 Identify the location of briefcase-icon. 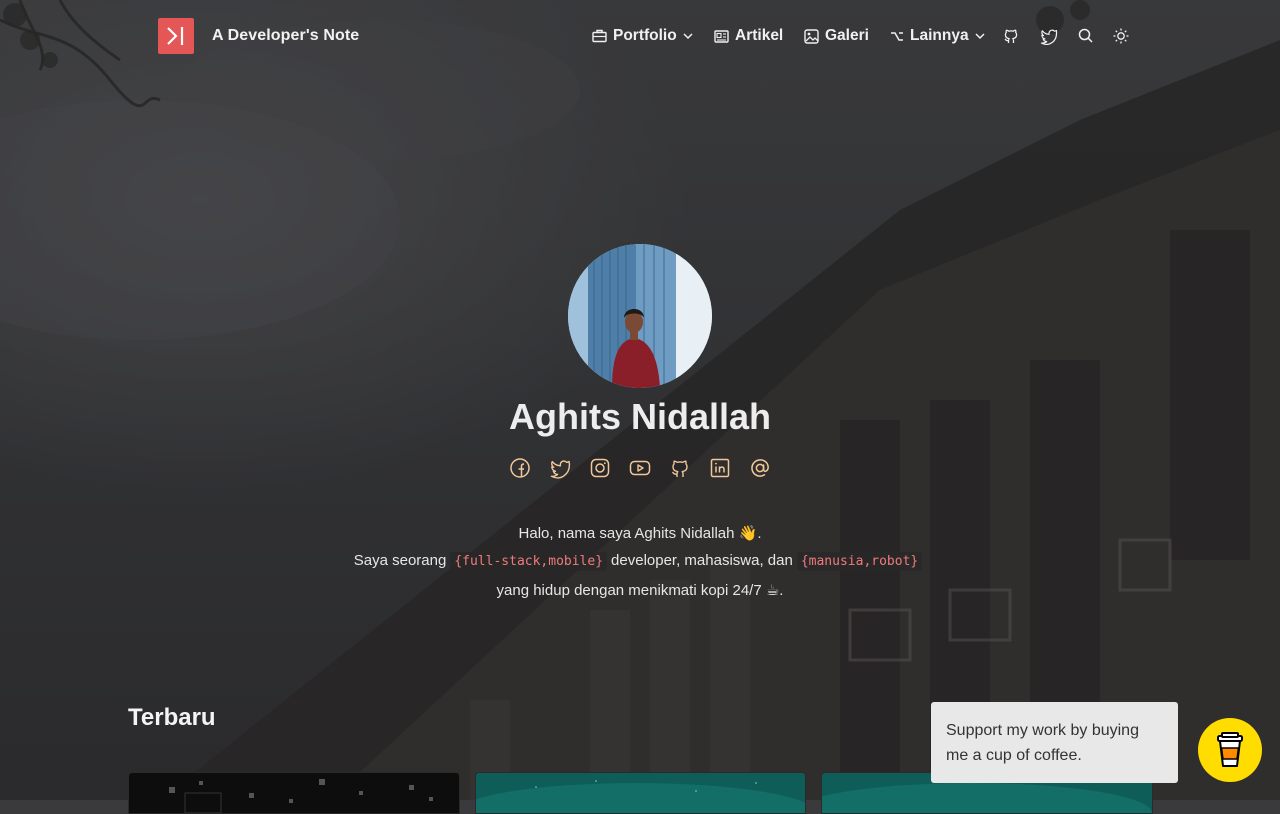
(599, 36).